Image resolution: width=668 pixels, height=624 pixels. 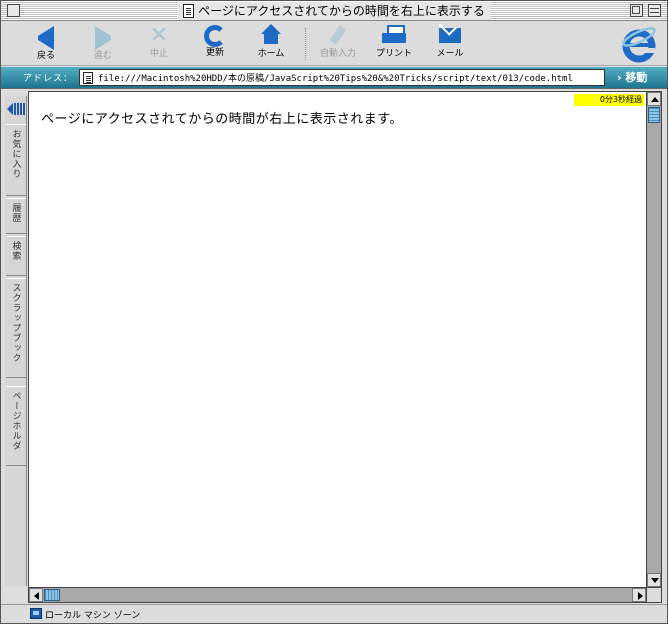 I want to click on address-bar: アドレス： › 移動, so click(x=334, y=78).